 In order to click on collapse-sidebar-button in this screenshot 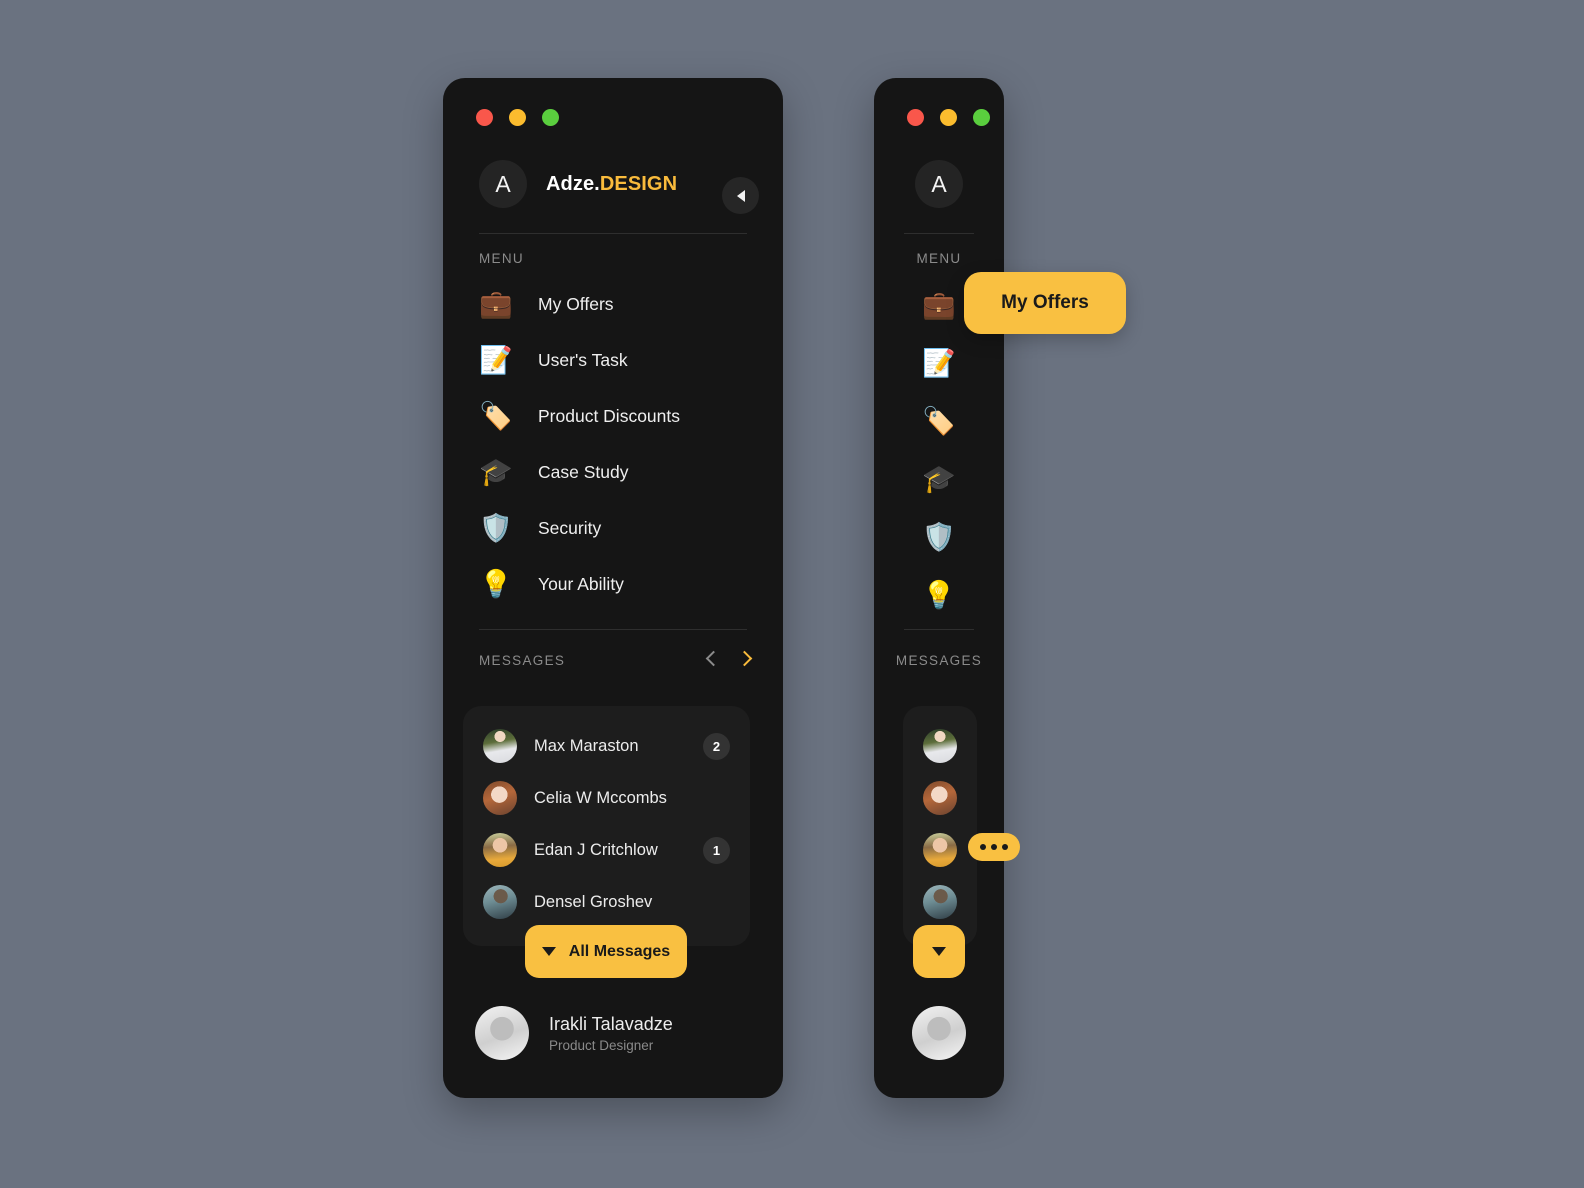, I will do `click(740, 195)`.